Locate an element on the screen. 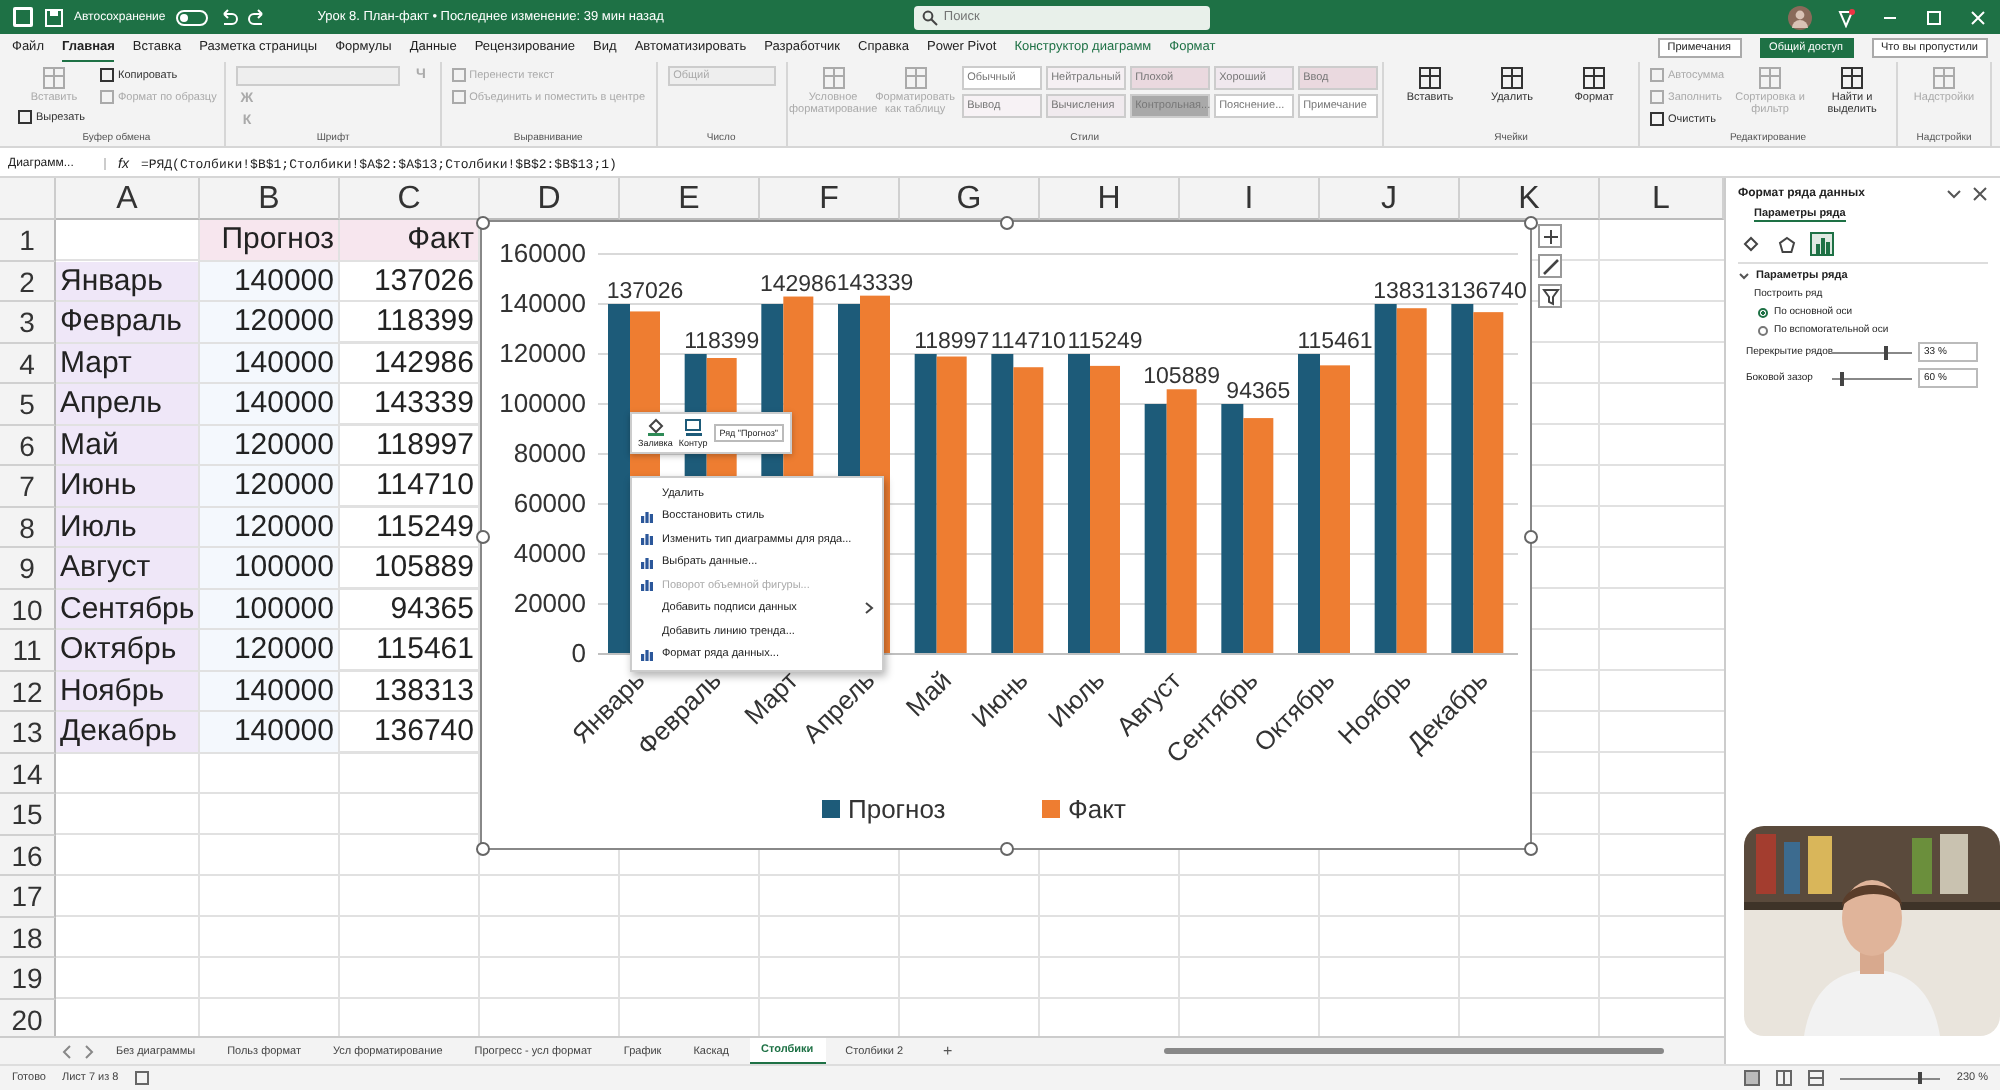 The width and height of the screenshot is (2000, 1090). table-cell: Факт is located at coordinates (410, 240).